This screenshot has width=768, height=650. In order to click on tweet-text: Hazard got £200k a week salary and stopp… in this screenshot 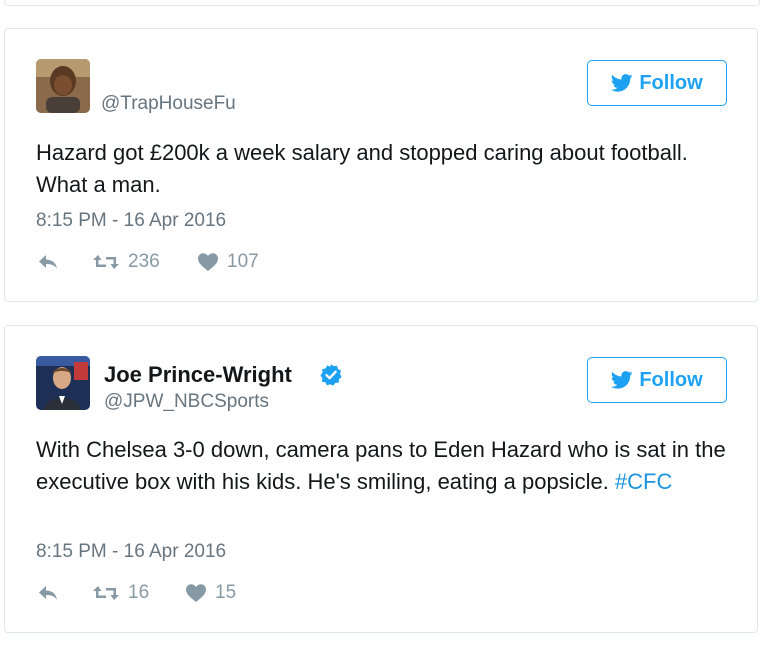, I will do `click(362, 168)`.